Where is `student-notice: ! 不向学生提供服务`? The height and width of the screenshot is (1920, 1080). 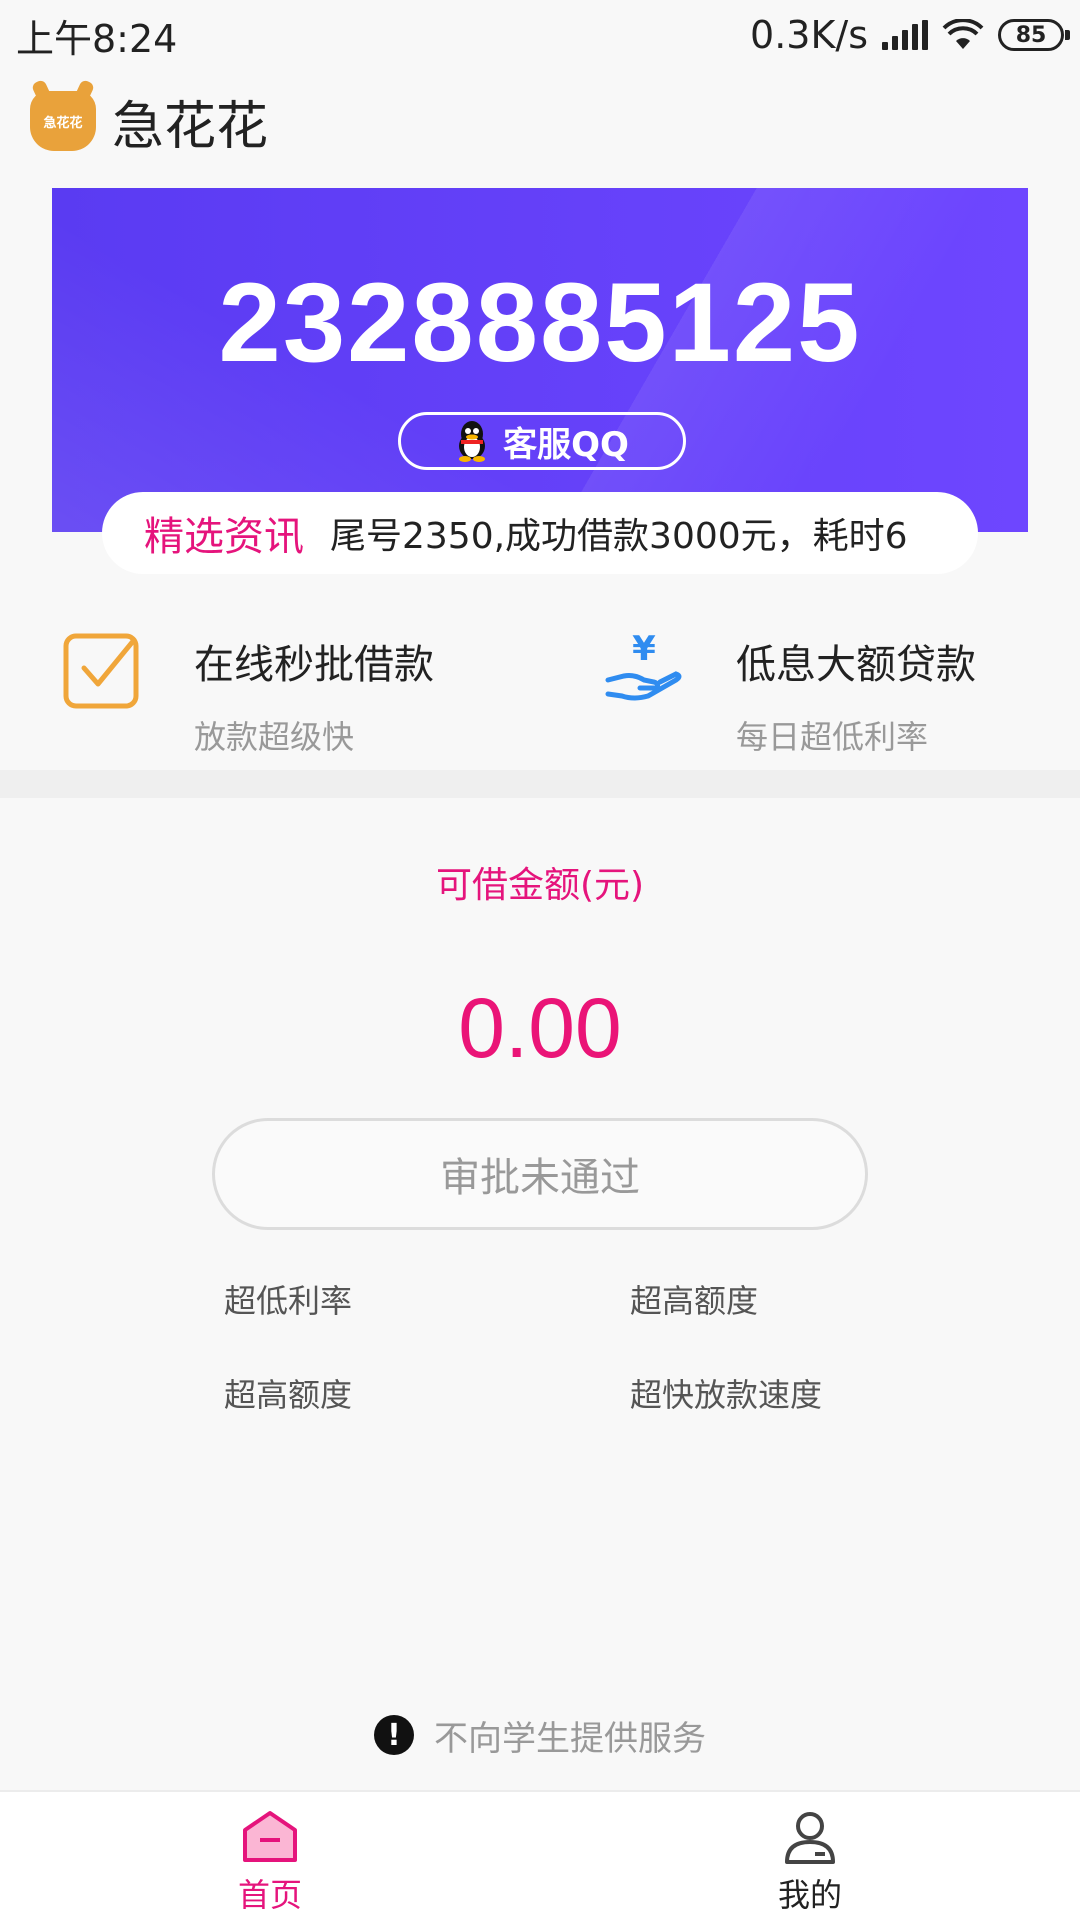 student-notice: ! 不向学生提供服务 is located at coordinates (540, 1735).